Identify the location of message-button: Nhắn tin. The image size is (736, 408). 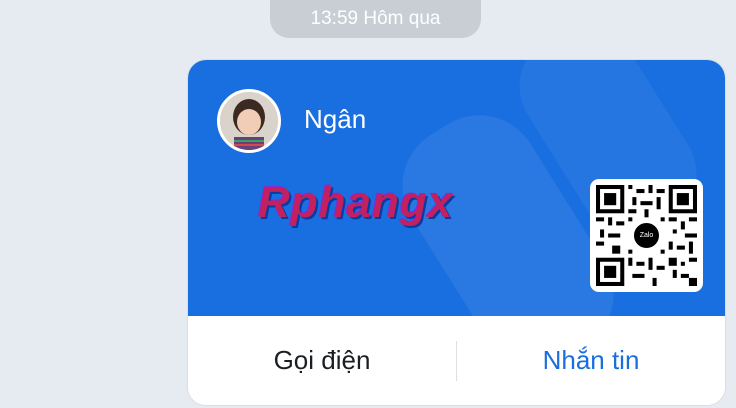
(591, 360).